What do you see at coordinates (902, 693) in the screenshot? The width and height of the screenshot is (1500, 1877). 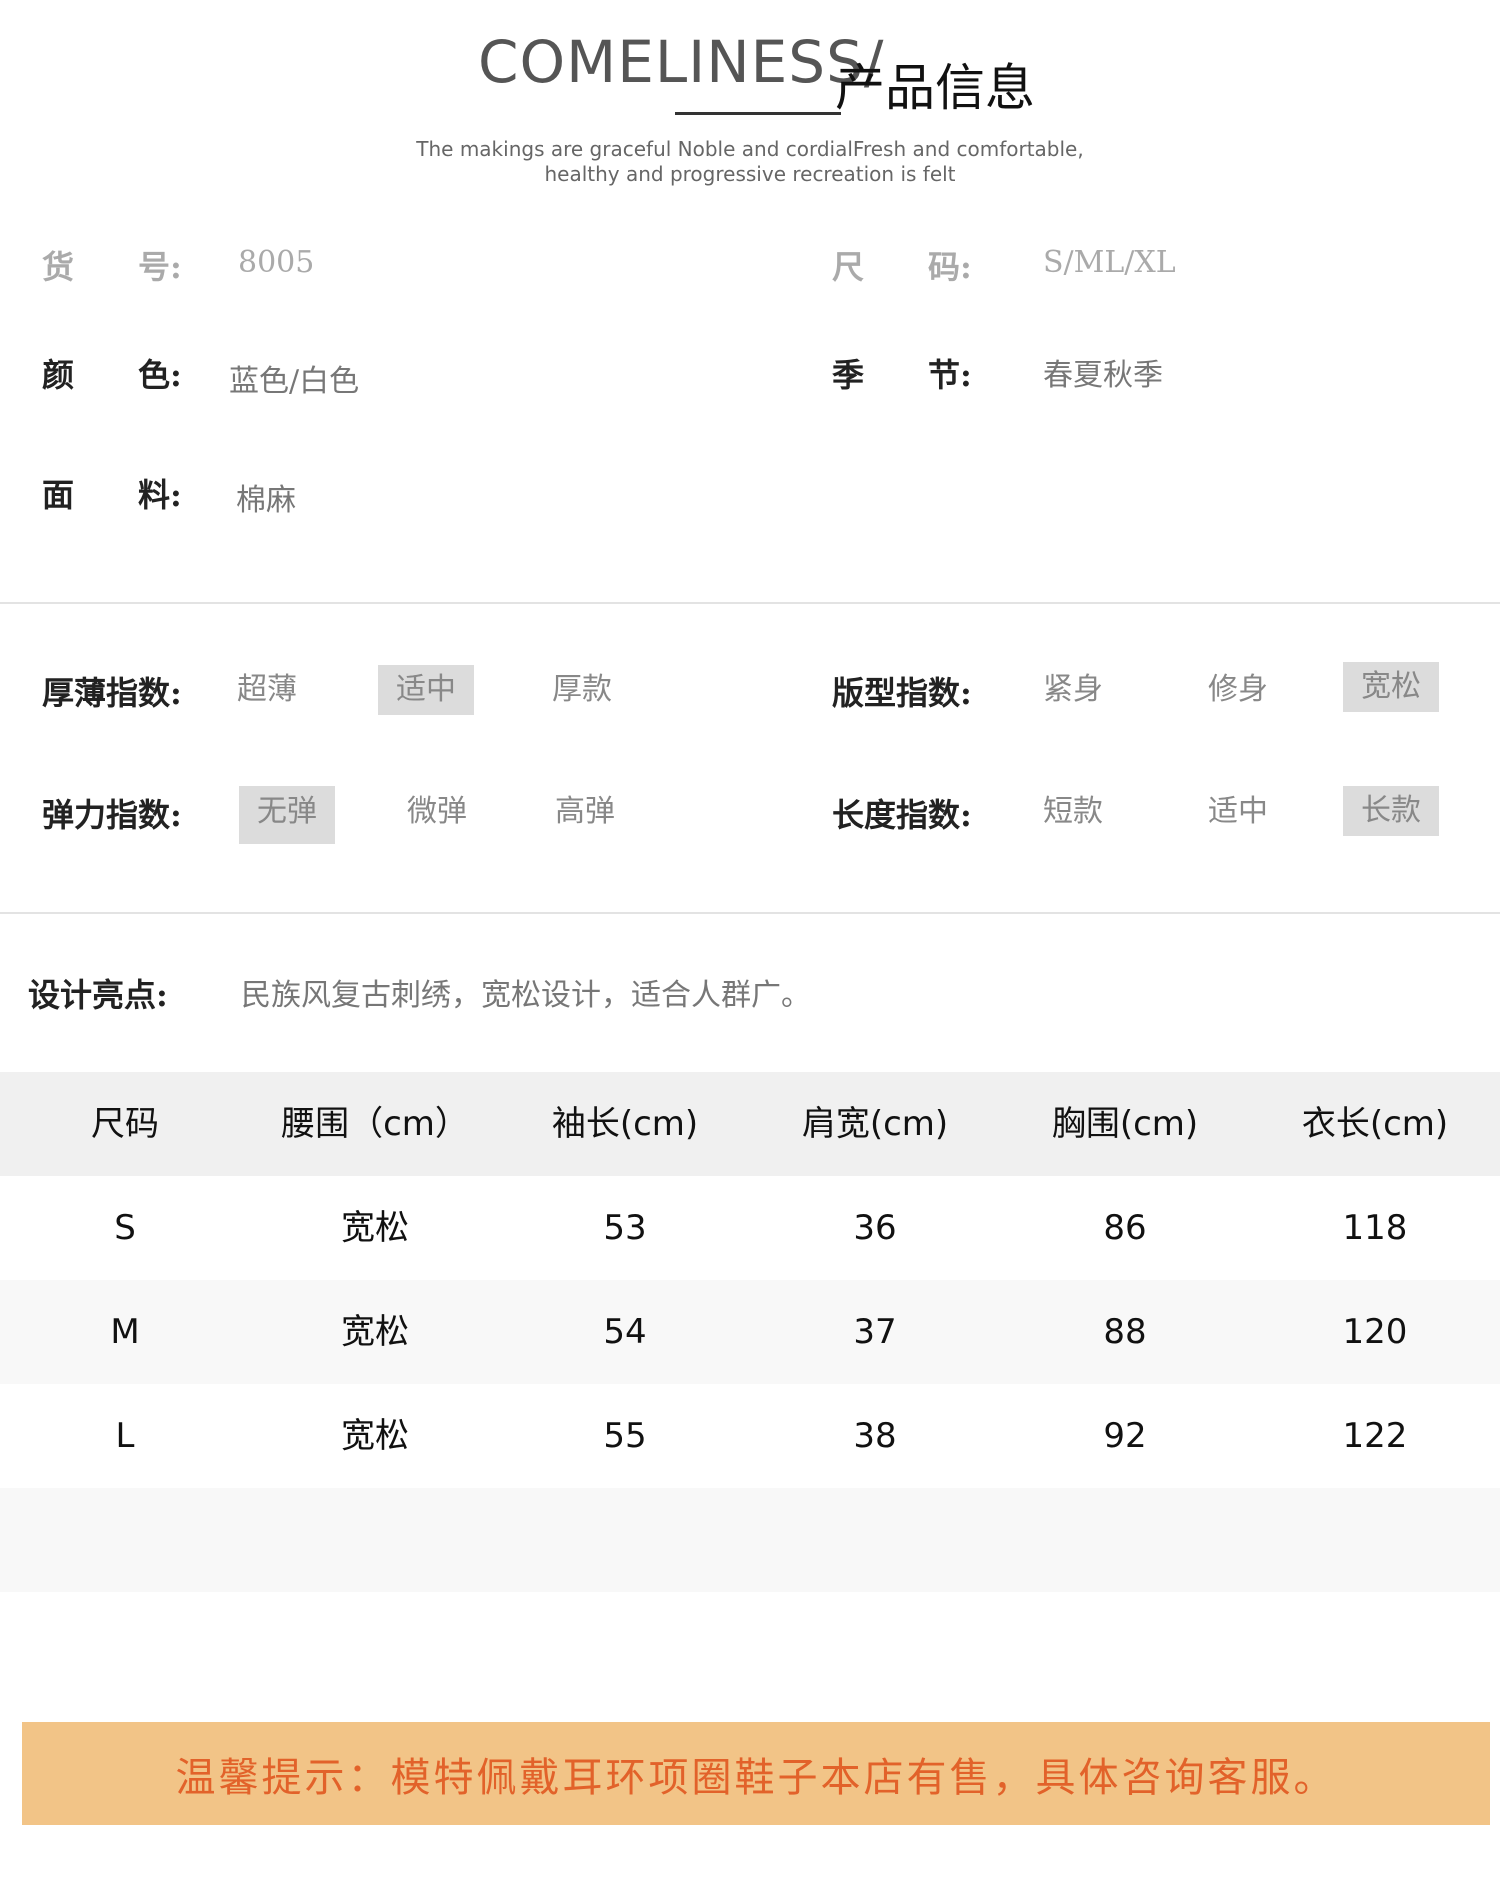 I see `fit-index-label: 版型指数:` at bounding box center [902, 693].